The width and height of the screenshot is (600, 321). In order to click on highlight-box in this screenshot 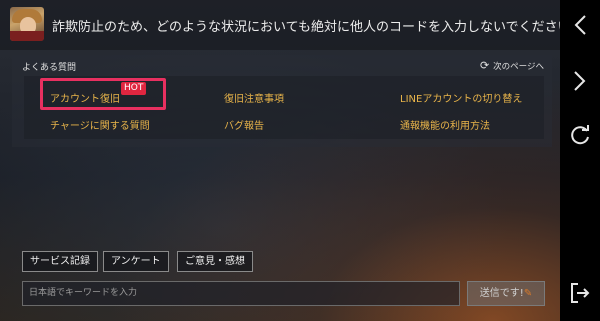, I will do `click(103, 94)`.